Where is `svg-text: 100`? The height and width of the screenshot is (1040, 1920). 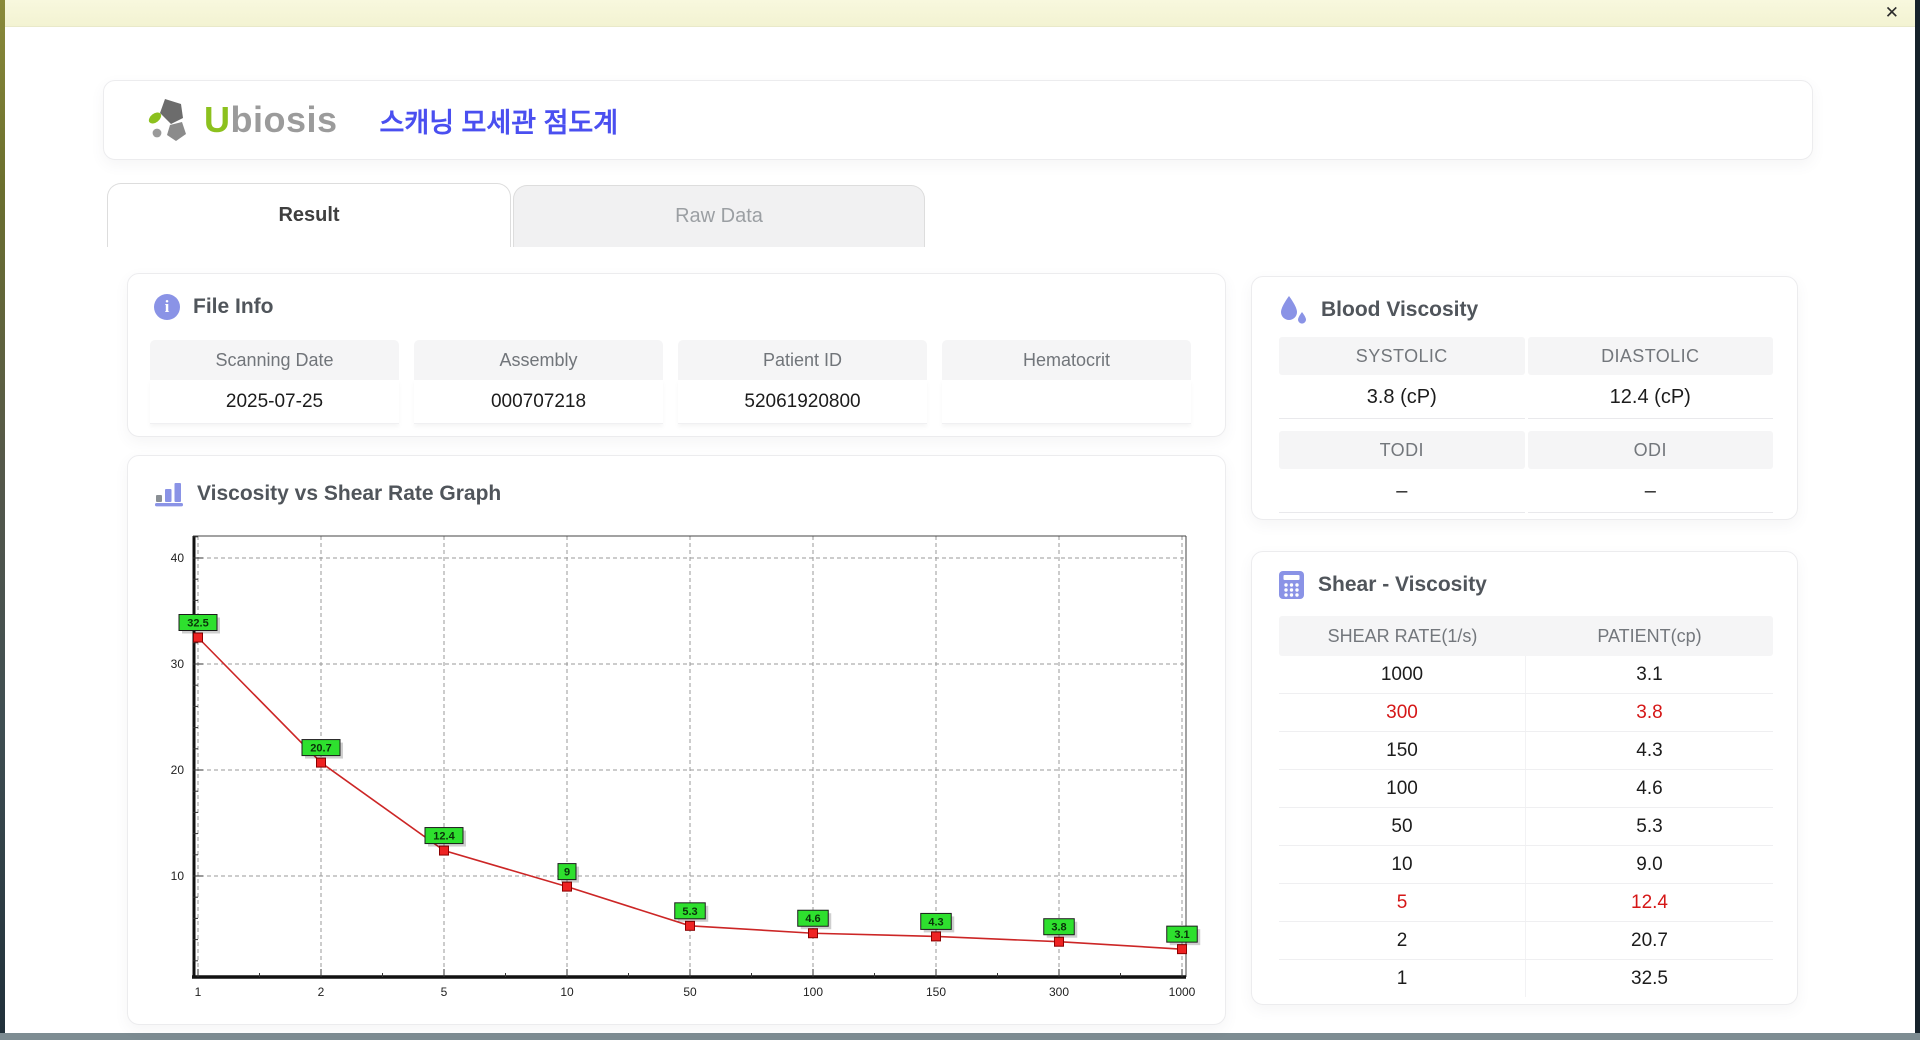
svg-text: 100 is located at coordinates (813, 992).